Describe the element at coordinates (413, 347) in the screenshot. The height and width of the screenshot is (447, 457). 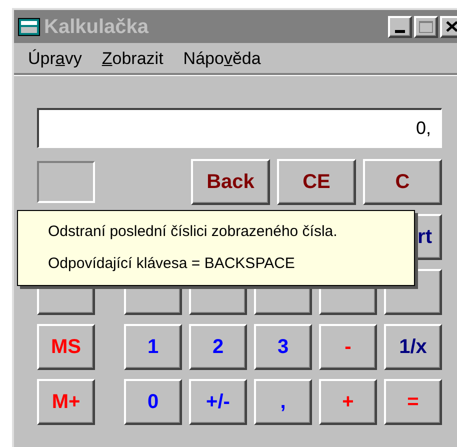
I see `calculator-key: 1/x` at that location.